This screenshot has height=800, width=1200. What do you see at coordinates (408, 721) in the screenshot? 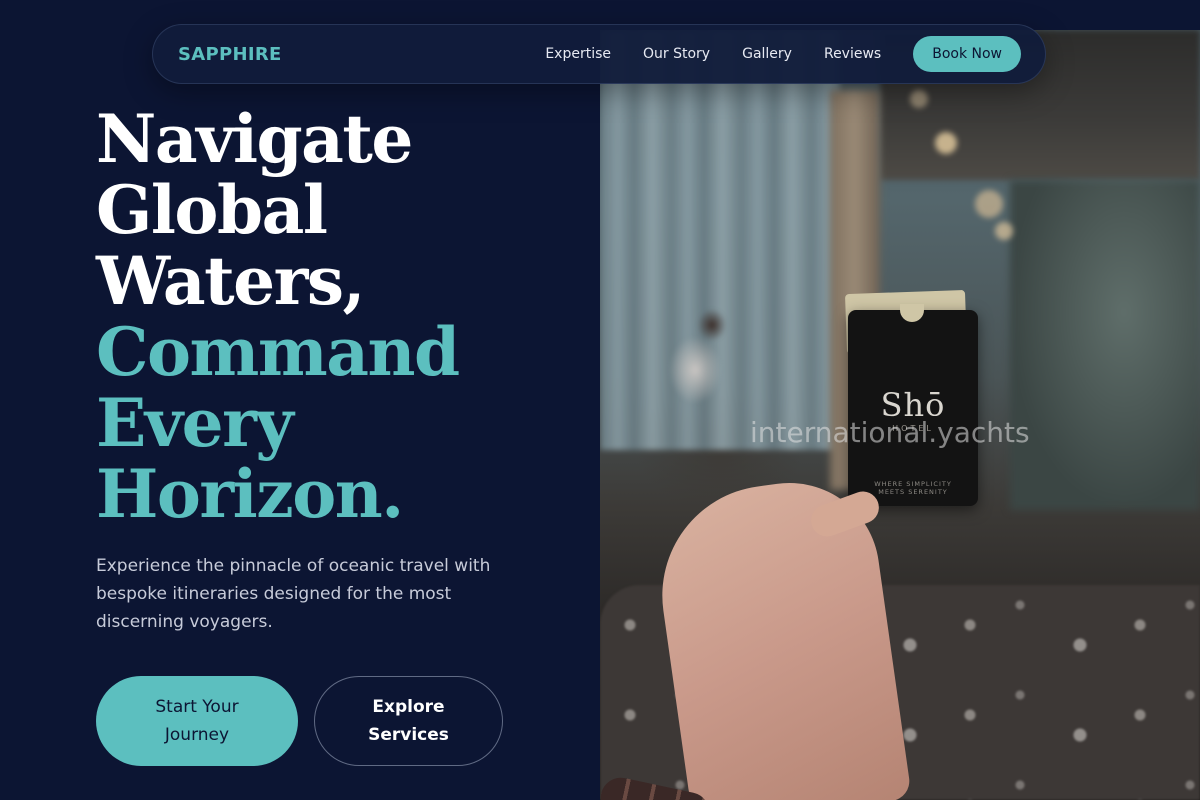
I see `explore-services-button: Explore Services` at bounding box center [408, 721].